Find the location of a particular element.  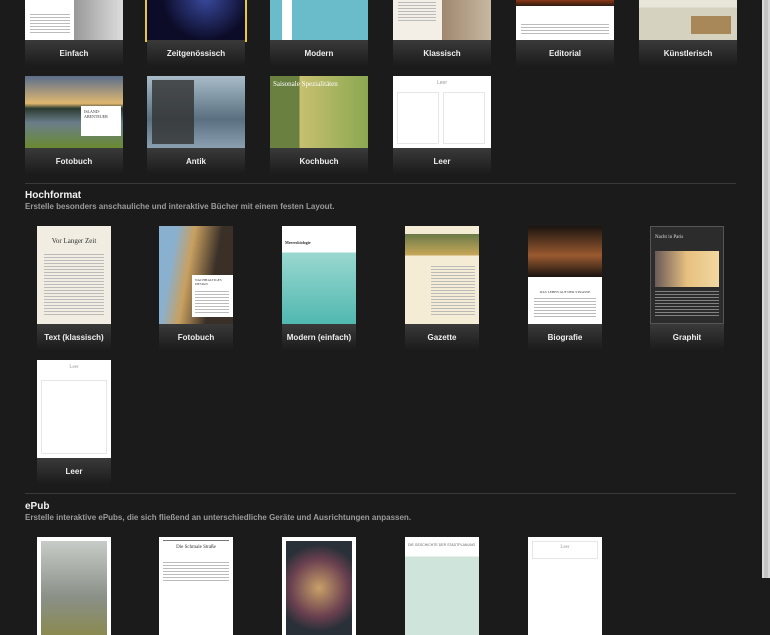

scrollbar-thumb is located at coordinates (766, 289).